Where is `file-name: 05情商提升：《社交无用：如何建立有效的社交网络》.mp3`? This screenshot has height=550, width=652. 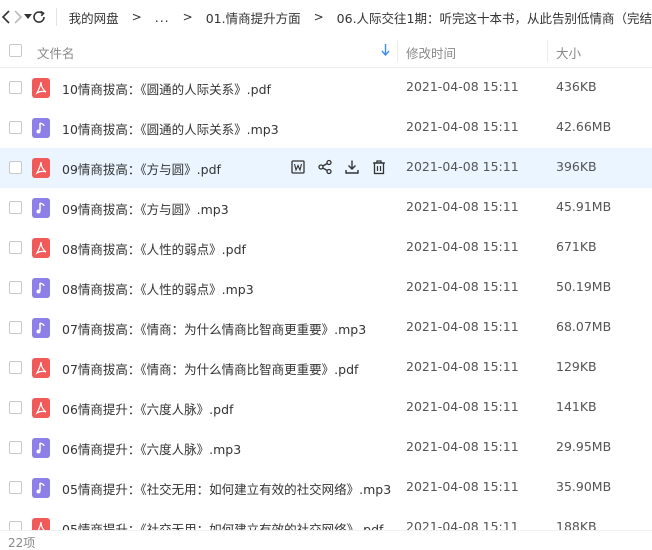 file-name: 05情商提升：《社交无用：如何建立有效的社交网络》.mp3 is located at coordinates (226, 488).